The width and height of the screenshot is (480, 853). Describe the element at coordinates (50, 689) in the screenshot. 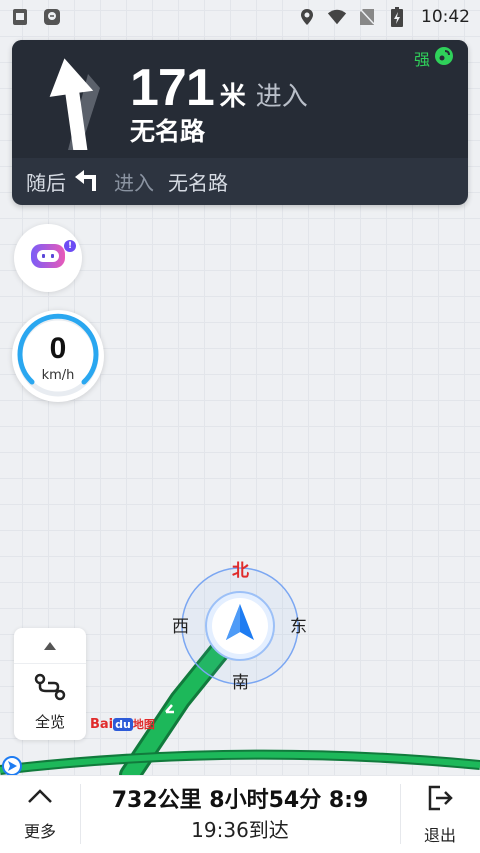

I see `route-overview-icon` at that location.